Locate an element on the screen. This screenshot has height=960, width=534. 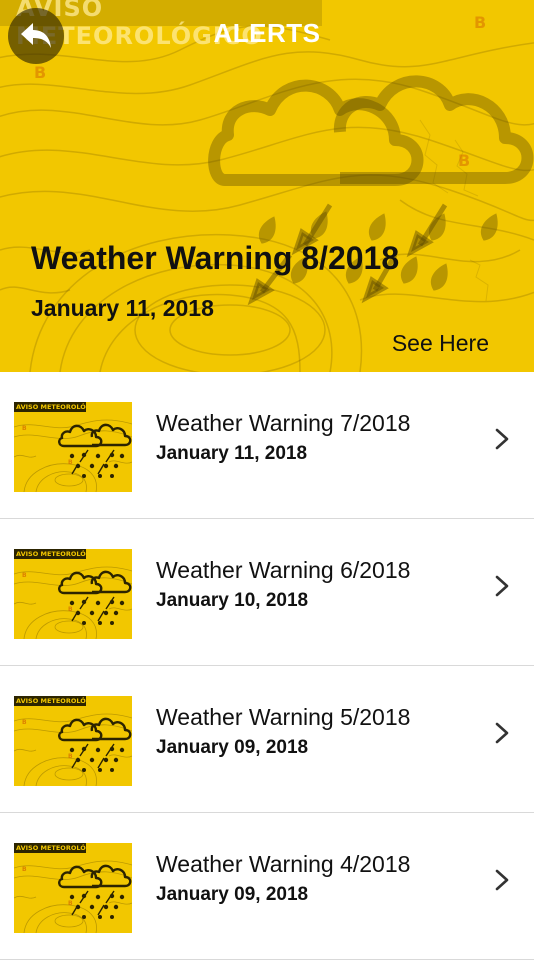
alert-title: Weather Warning 7/2018 is located at coordinates (283, 423).